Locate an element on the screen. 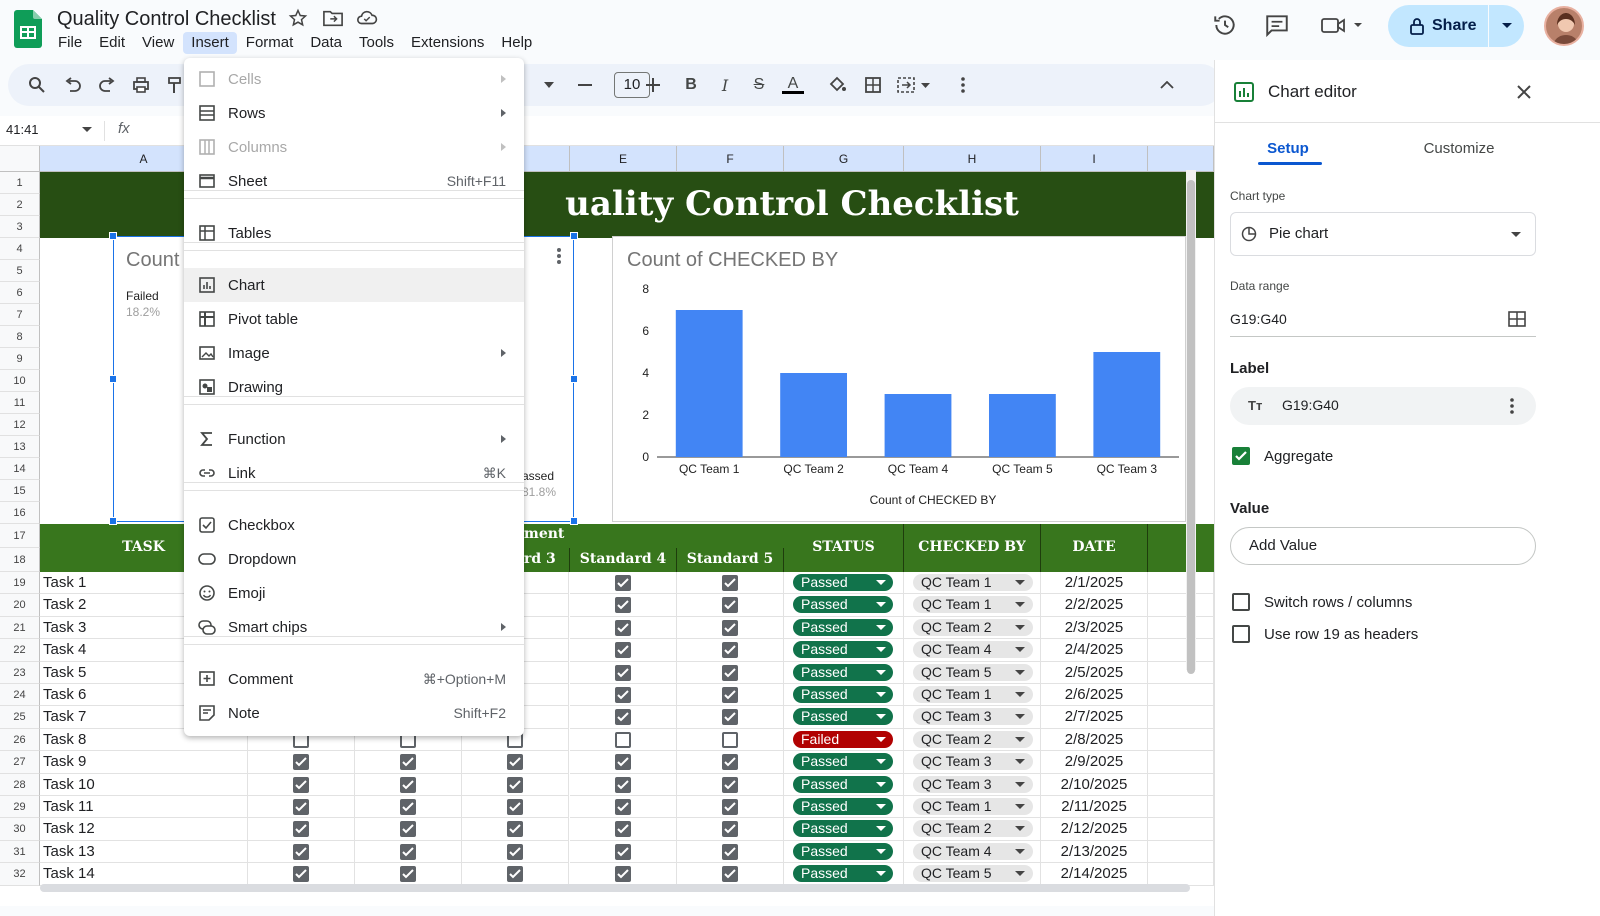 The image size is (1600, 916). row-header: 3 is located at coordinates (20, 227).